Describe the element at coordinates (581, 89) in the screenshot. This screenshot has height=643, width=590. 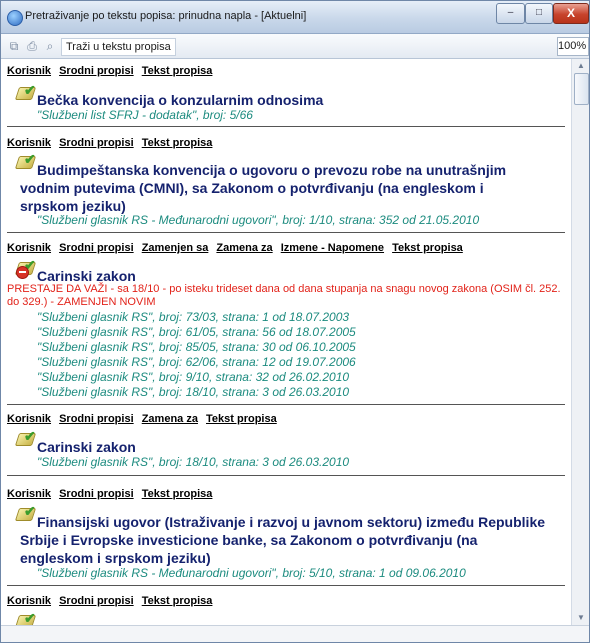
I see `scroll-thumb` at that location.